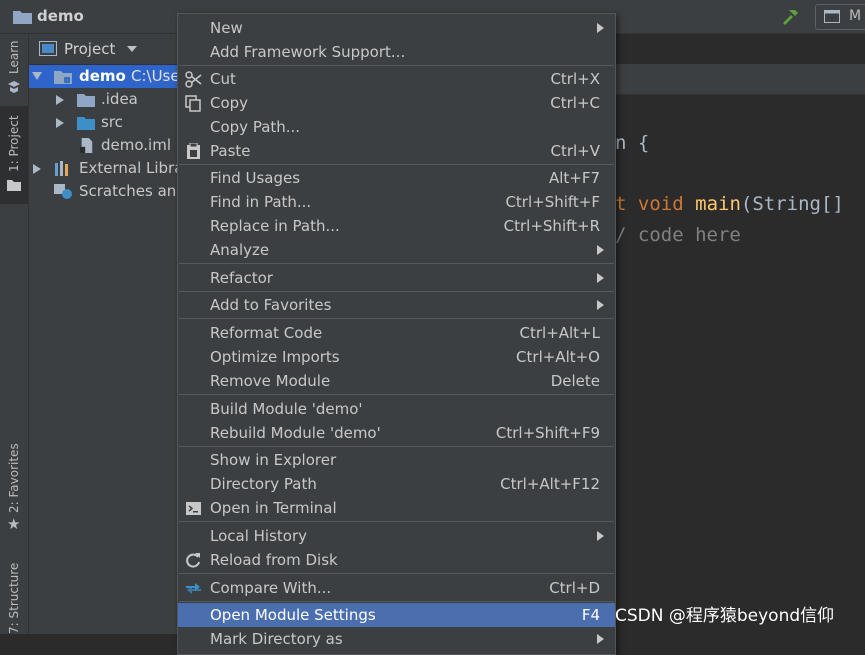 The height and width of the screenshot is (655, 865). I want to click on menu-item-open-module-settings: Open Module Settings F4, so click(396, 615).